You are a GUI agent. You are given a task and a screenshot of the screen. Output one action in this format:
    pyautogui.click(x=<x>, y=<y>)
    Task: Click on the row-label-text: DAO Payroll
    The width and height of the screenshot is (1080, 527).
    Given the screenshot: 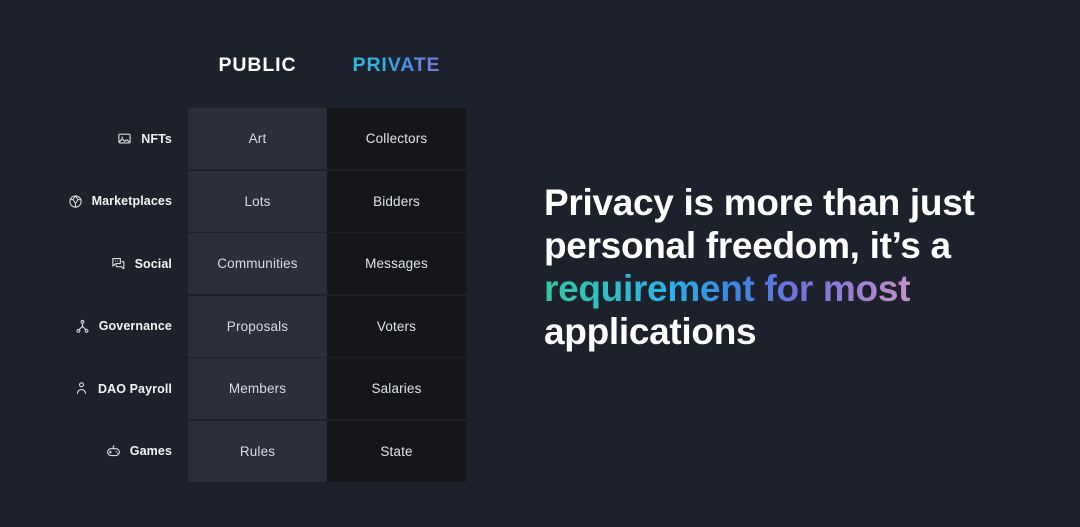 What is the action you would take?
    pyautogui.click(x=134, y=388)
    